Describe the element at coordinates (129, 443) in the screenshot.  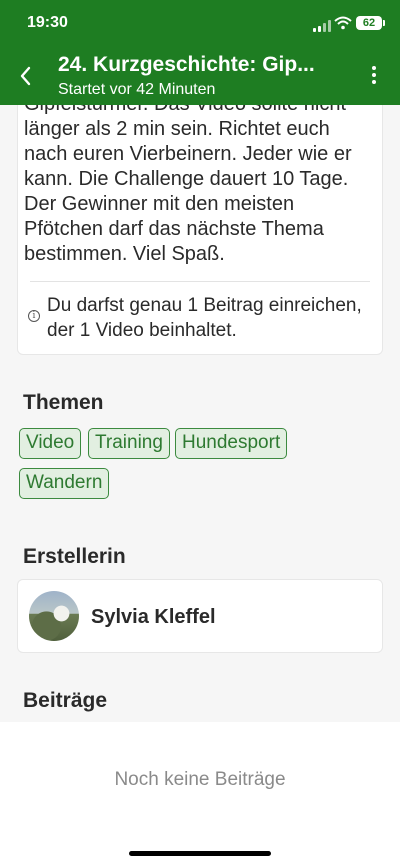
I see `theme-tag-training: Training` at that location.